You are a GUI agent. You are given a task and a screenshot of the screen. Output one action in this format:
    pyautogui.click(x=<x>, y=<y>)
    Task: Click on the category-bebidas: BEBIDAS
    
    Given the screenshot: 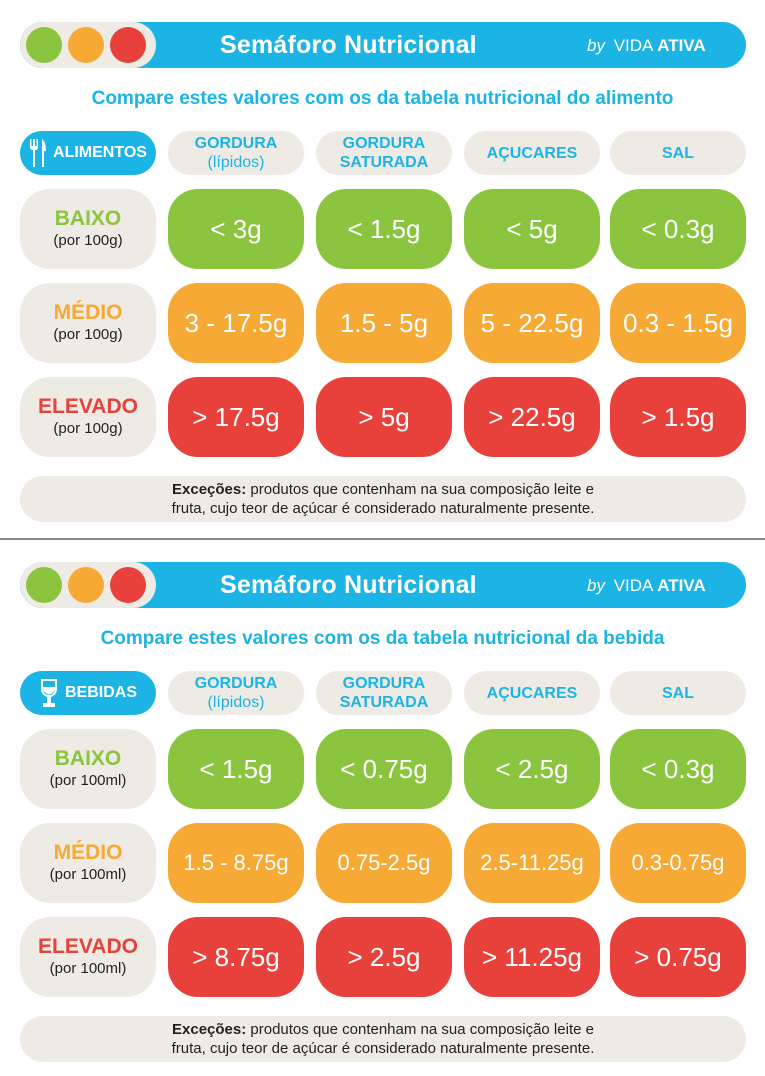 What is the action you would take?
    pyautogui.click(x=88, y=693)
    